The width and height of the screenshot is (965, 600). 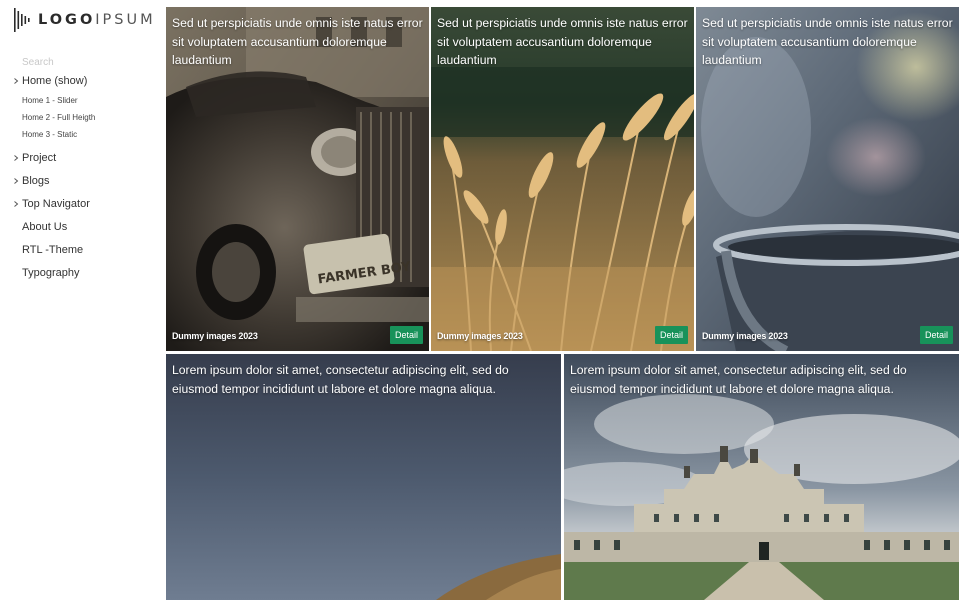 What do you see at coordinates (125, 20) in the screenshot?
I see `logo-text-light: IPSUM` at bounding box center [125, 20].